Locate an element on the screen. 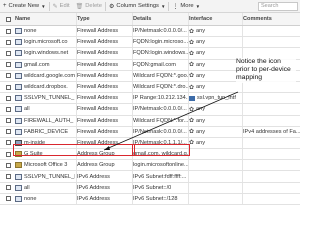 The height and width of the screenshot is (240, 320). create-new-button: + Create New ▼ is located at coordinates (24, 6).